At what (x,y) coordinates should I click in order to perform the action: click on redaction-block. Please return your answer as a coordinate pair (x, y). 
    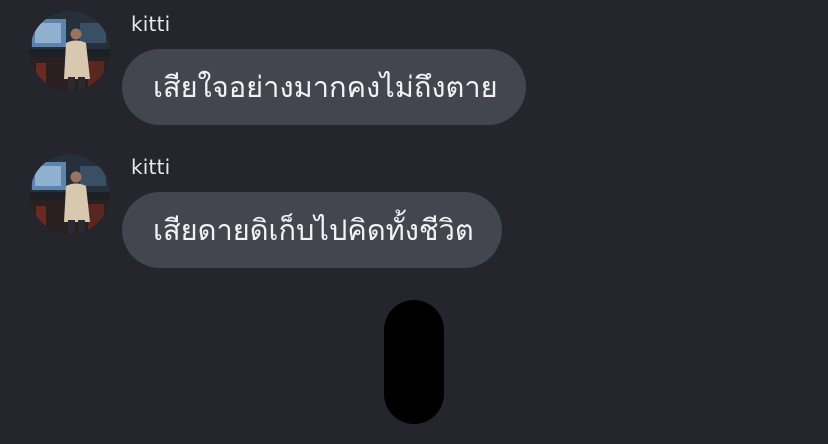
    Looking at the image, I should click on (414, 362).